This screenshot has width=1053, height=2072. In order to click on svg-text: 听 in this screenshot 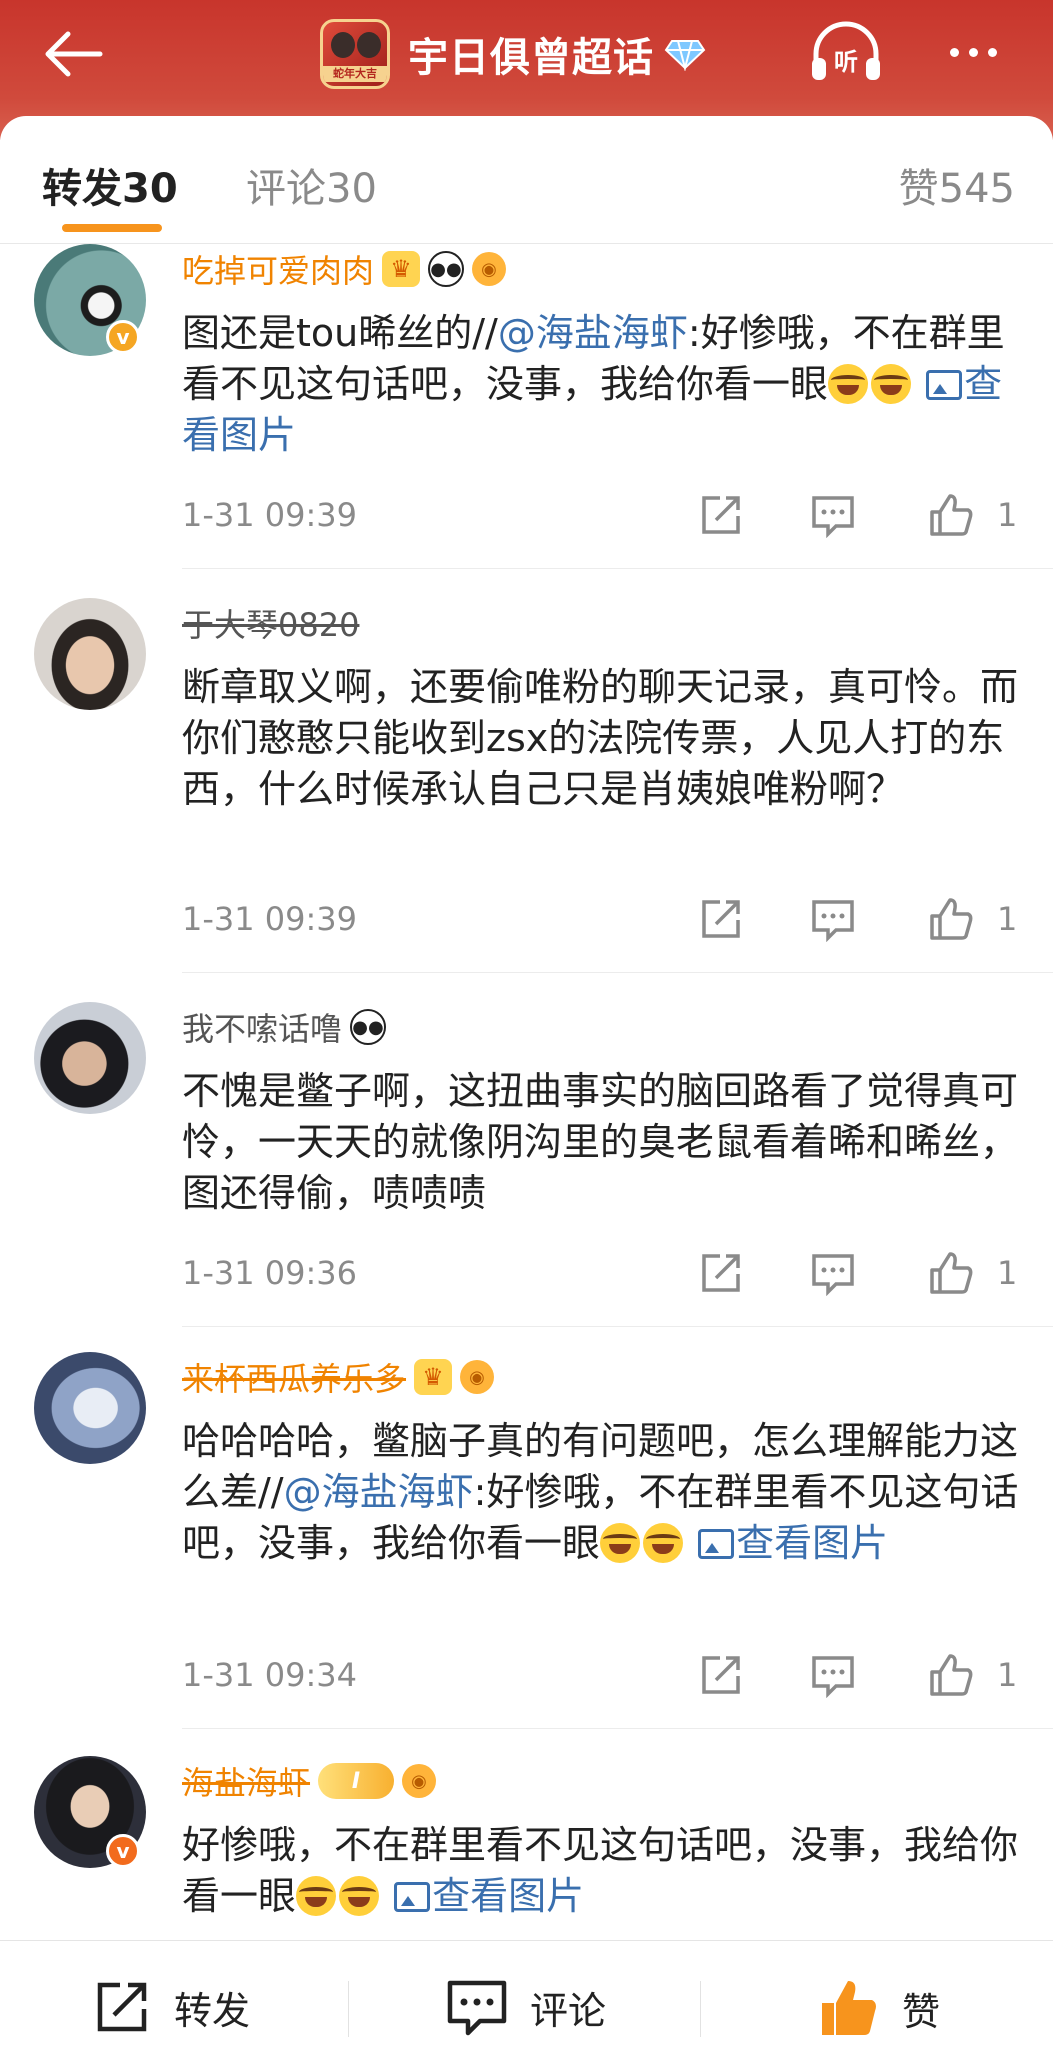, I will do `click(846, 62)`.